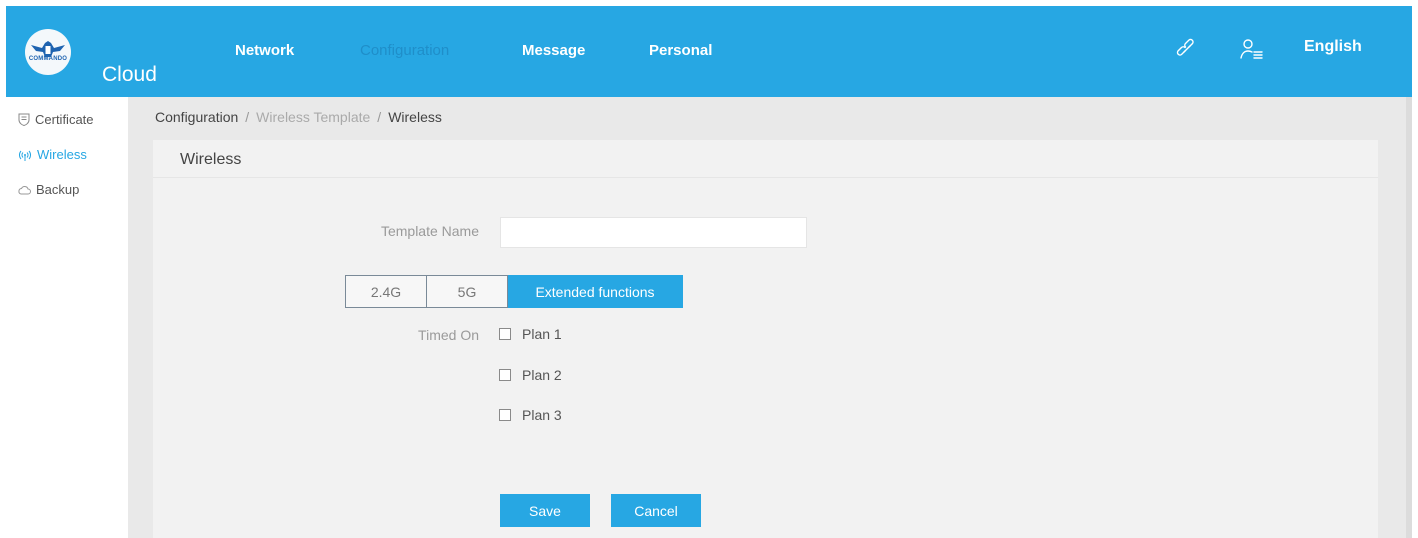 This screenshot has width=1418, height=538. What do you see at coordinates (25, 155) in the screenshot?
I see `wireless-icon` at bounding box center [25, 155].